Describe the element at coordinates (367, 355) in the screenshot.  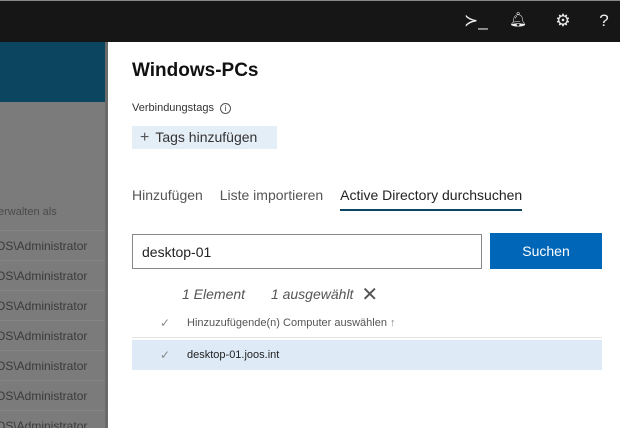
I see `list-item: ✓ desktop-01.joos.int` at that location.